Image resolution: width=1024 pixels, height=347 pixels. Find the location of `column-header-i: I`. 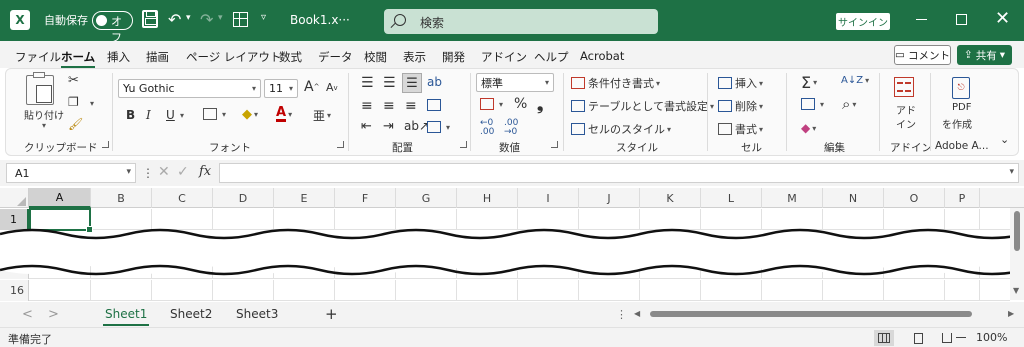

column-header-i: I is located at coordinates (548, 198).